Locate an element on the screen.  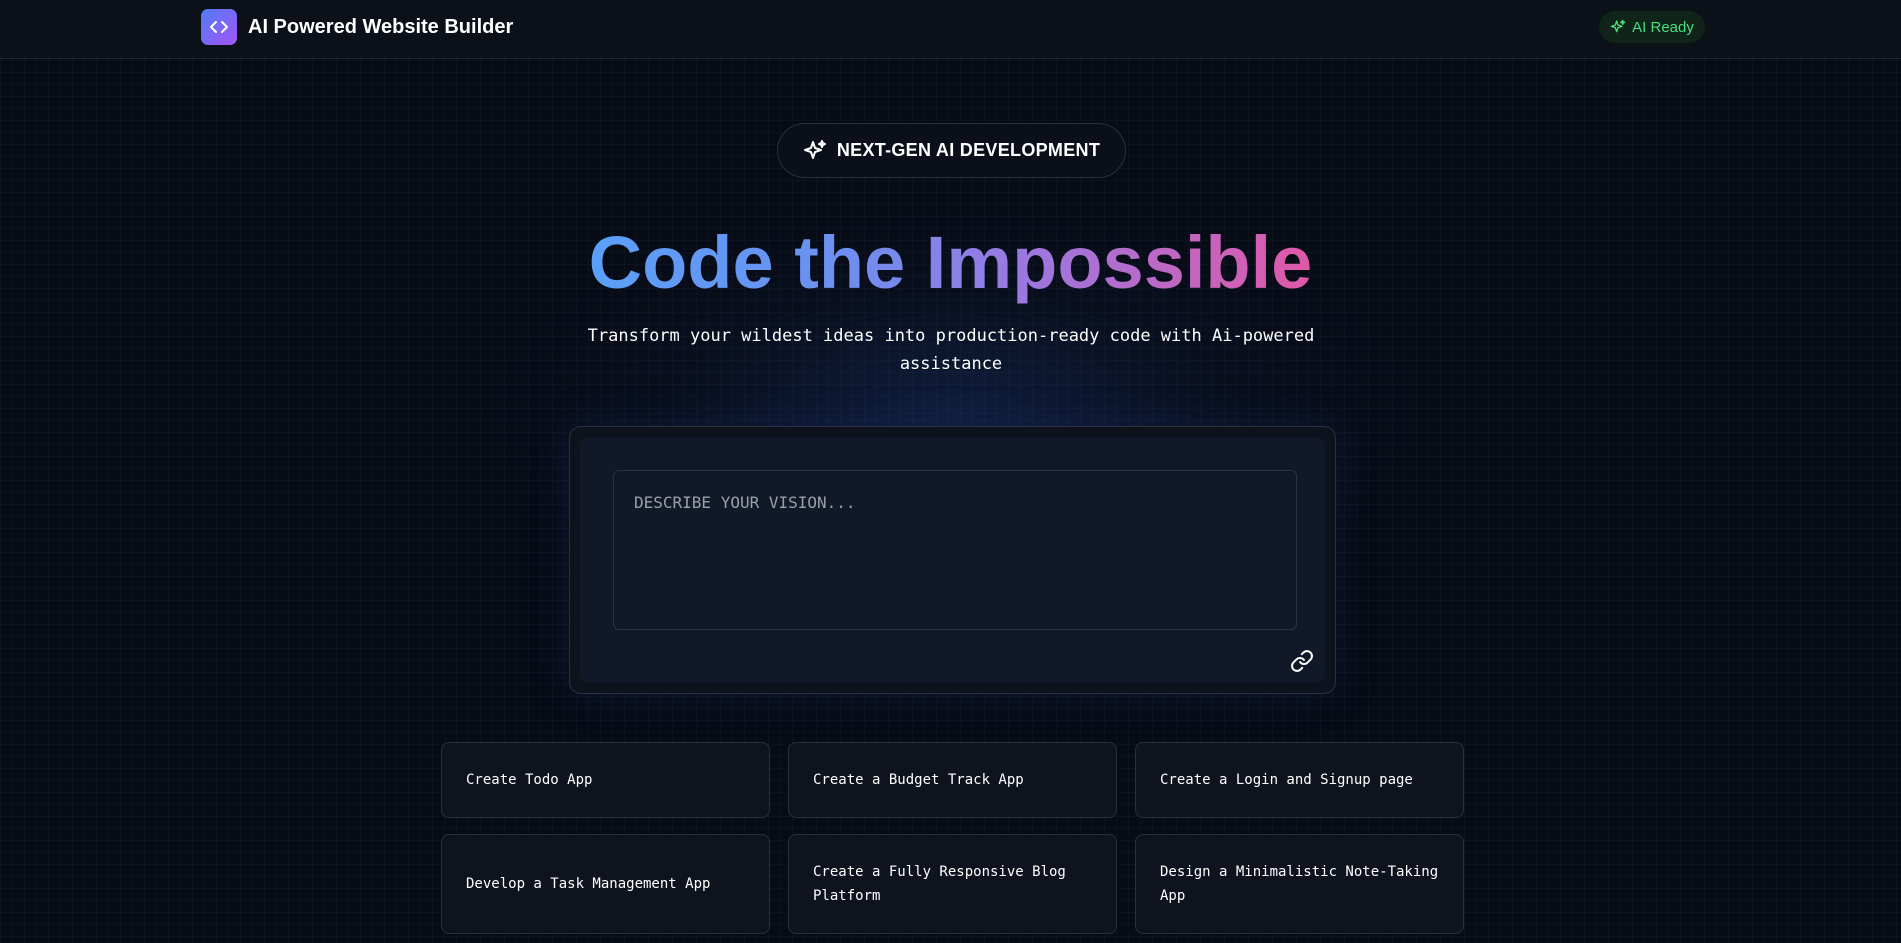
ai-status-badge: AI Ready is located at coordinates (1652, 27).